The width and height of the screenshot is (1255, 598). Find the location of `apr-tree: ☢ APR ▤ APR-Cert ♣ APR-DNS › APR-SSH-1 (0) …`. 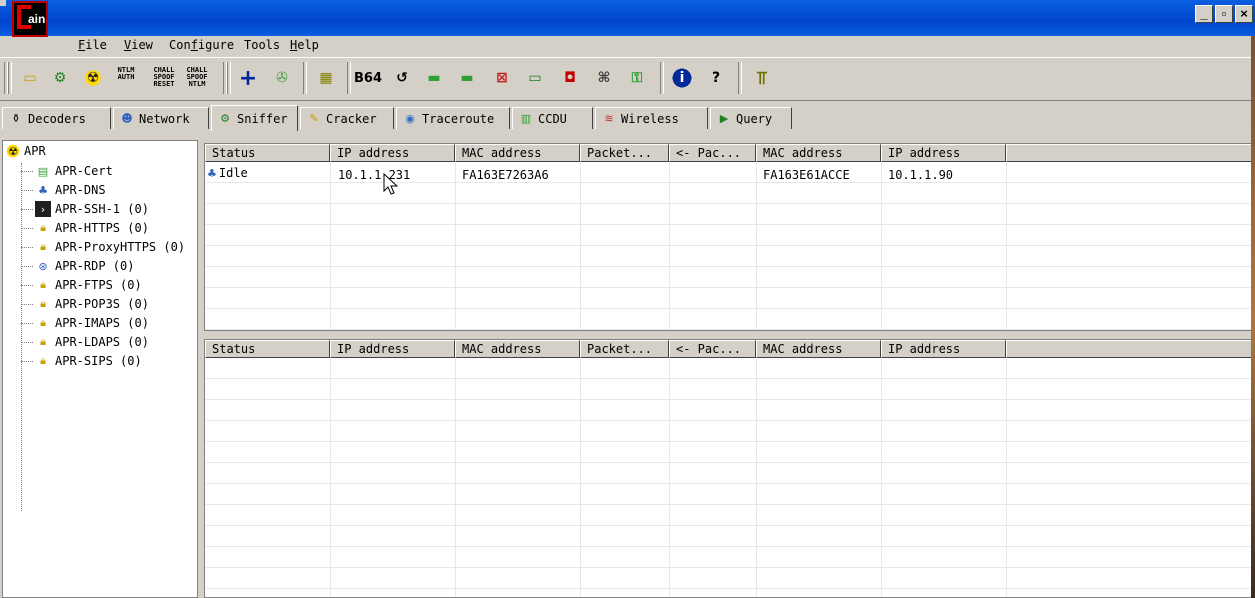

apr-tree: ☢ APR ▤ APR-Cert ♣ APR-DNS › APR-SSH-1 (0) … is located at coordinates (100, 369).